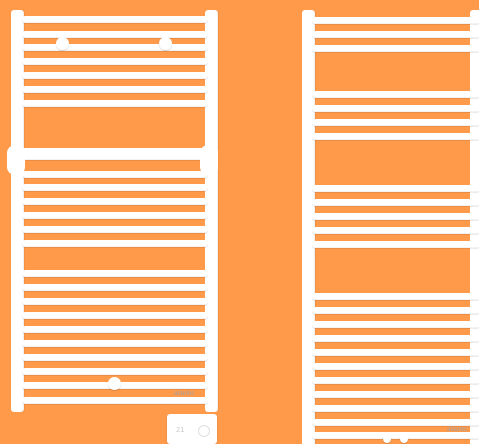 This screenshot has width=479, height=444. What do you see at coordinates (457, 430) in the screenshot?
I see `right-radiator-brand-label: atlantic` at bounding box center [457, 430].